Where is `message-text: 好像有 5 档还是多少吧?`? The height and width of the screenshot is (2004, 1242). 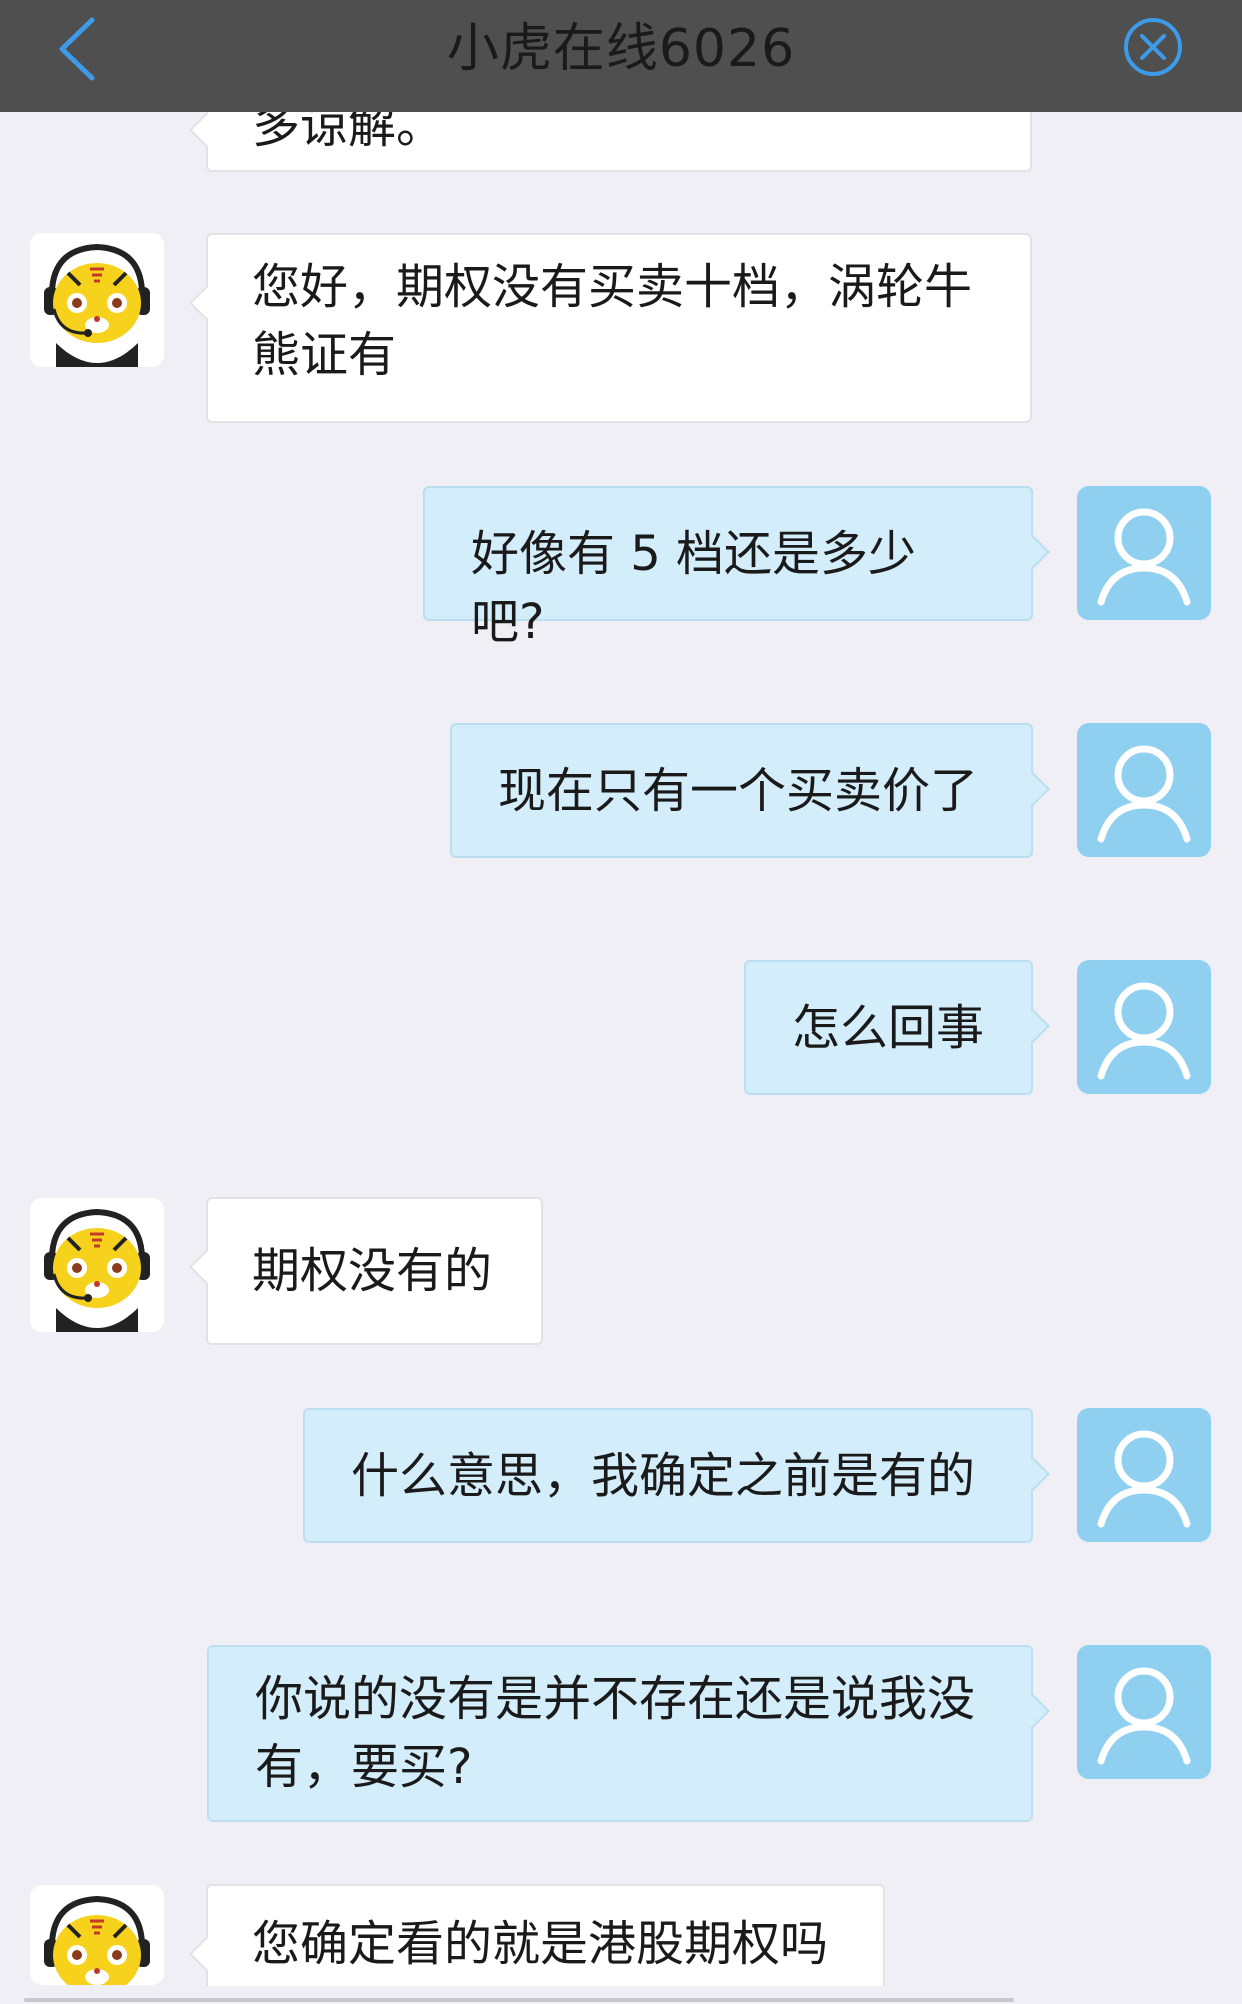 message-text: 好像有 5 档还是多少吧? is located at coordinates (694, 588).